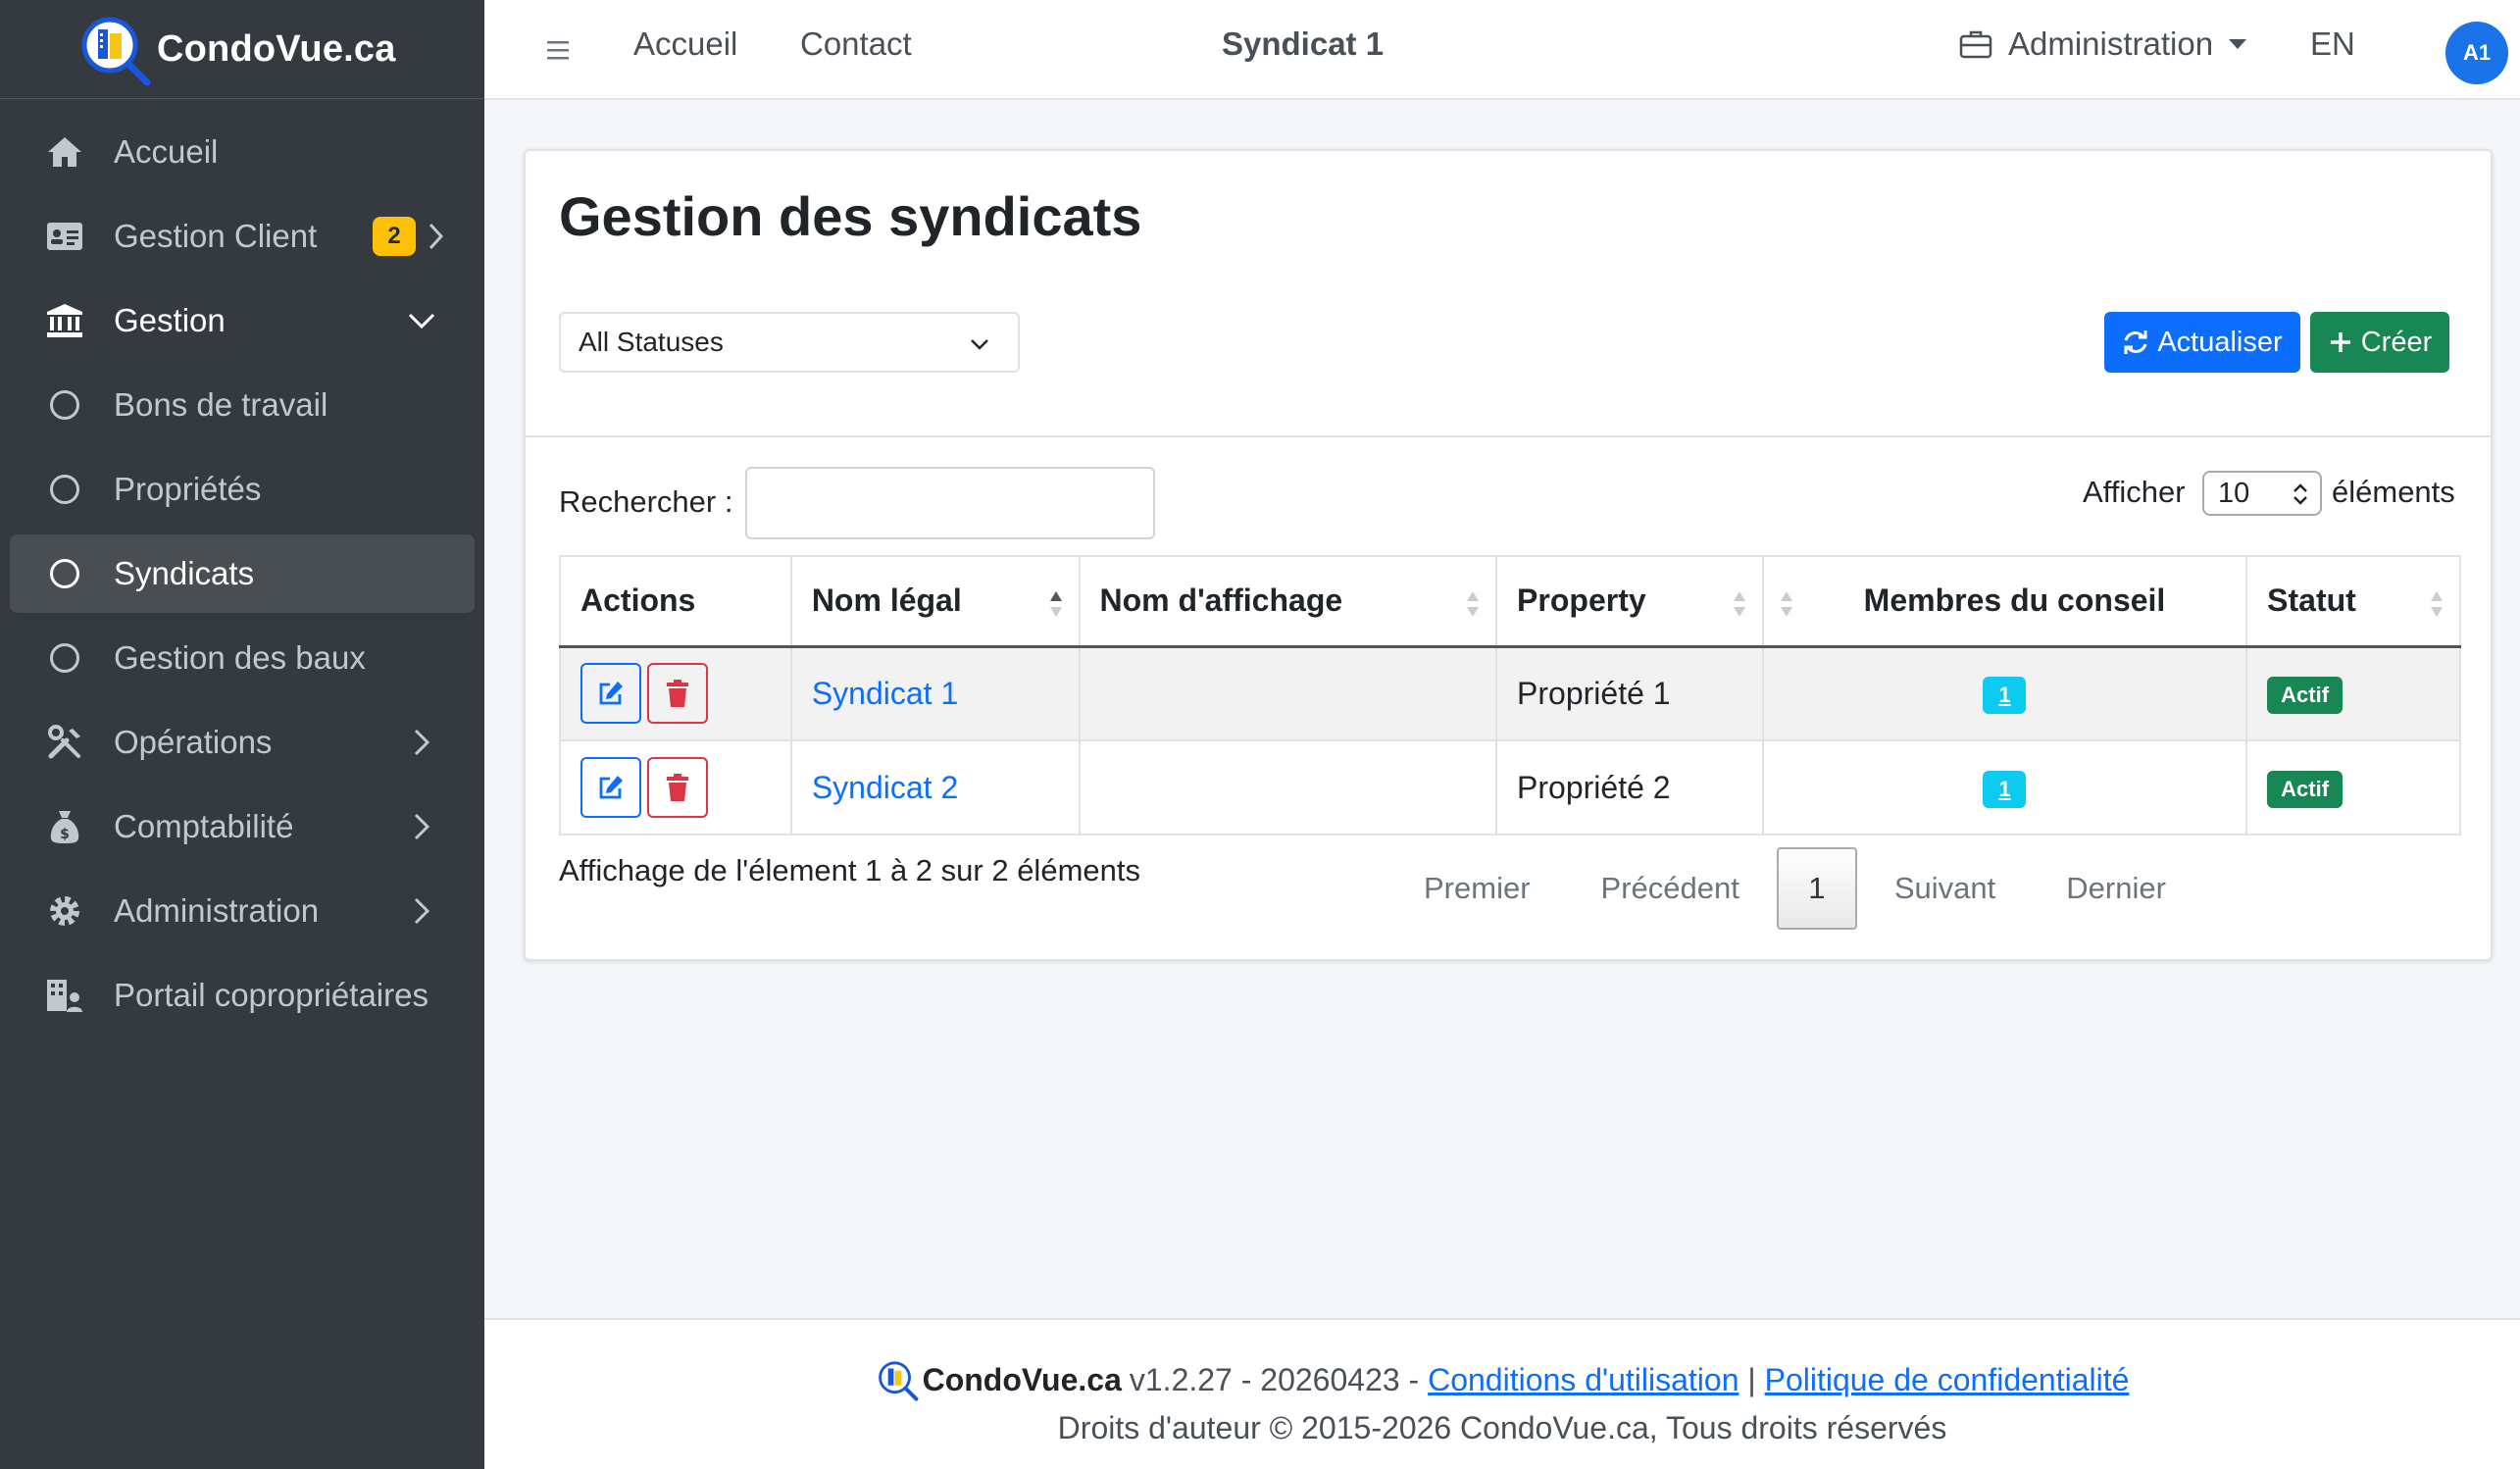  I want to click on status-badge: Actif, so click(2305, 695).